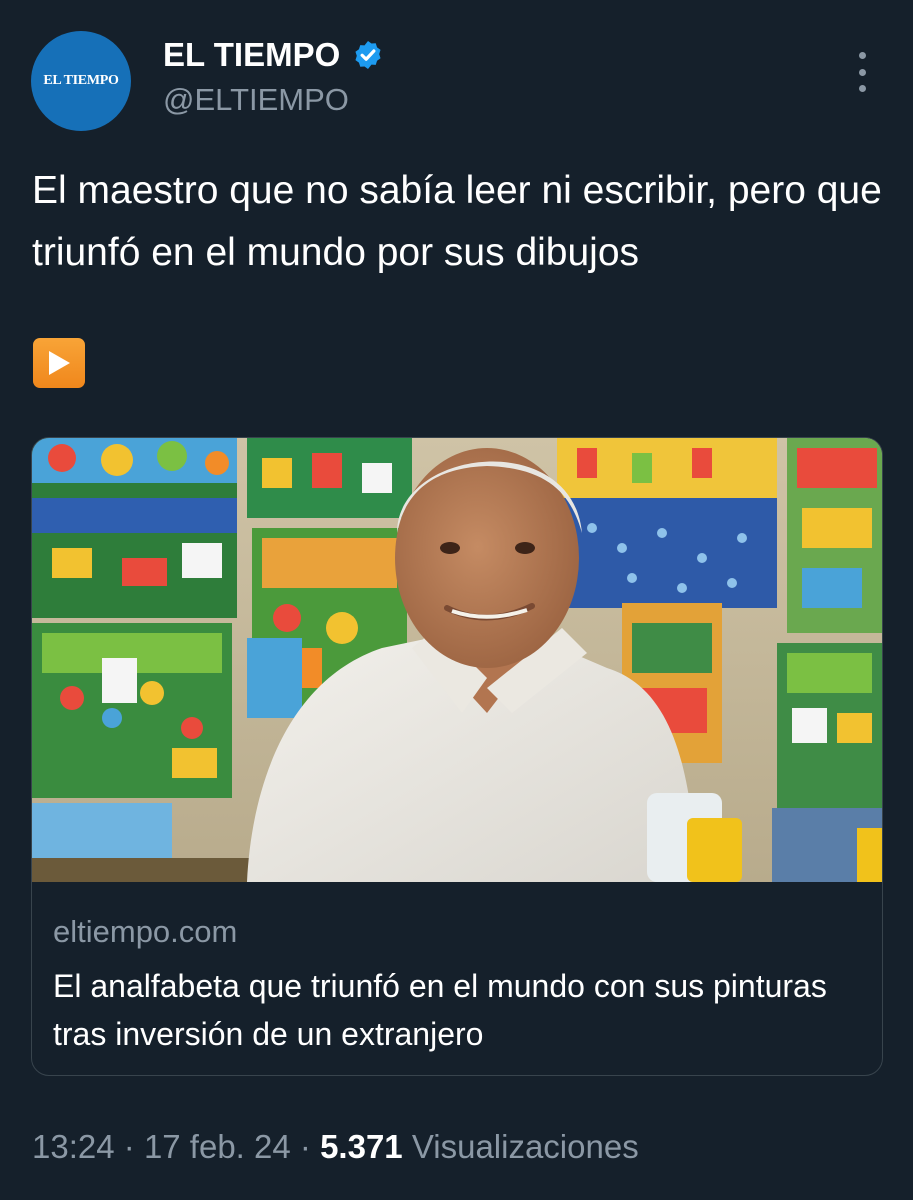 The height and width of the screenshot is (1200, 913). I want to click on card-domain: eltiempo.com, so click(145, 932).